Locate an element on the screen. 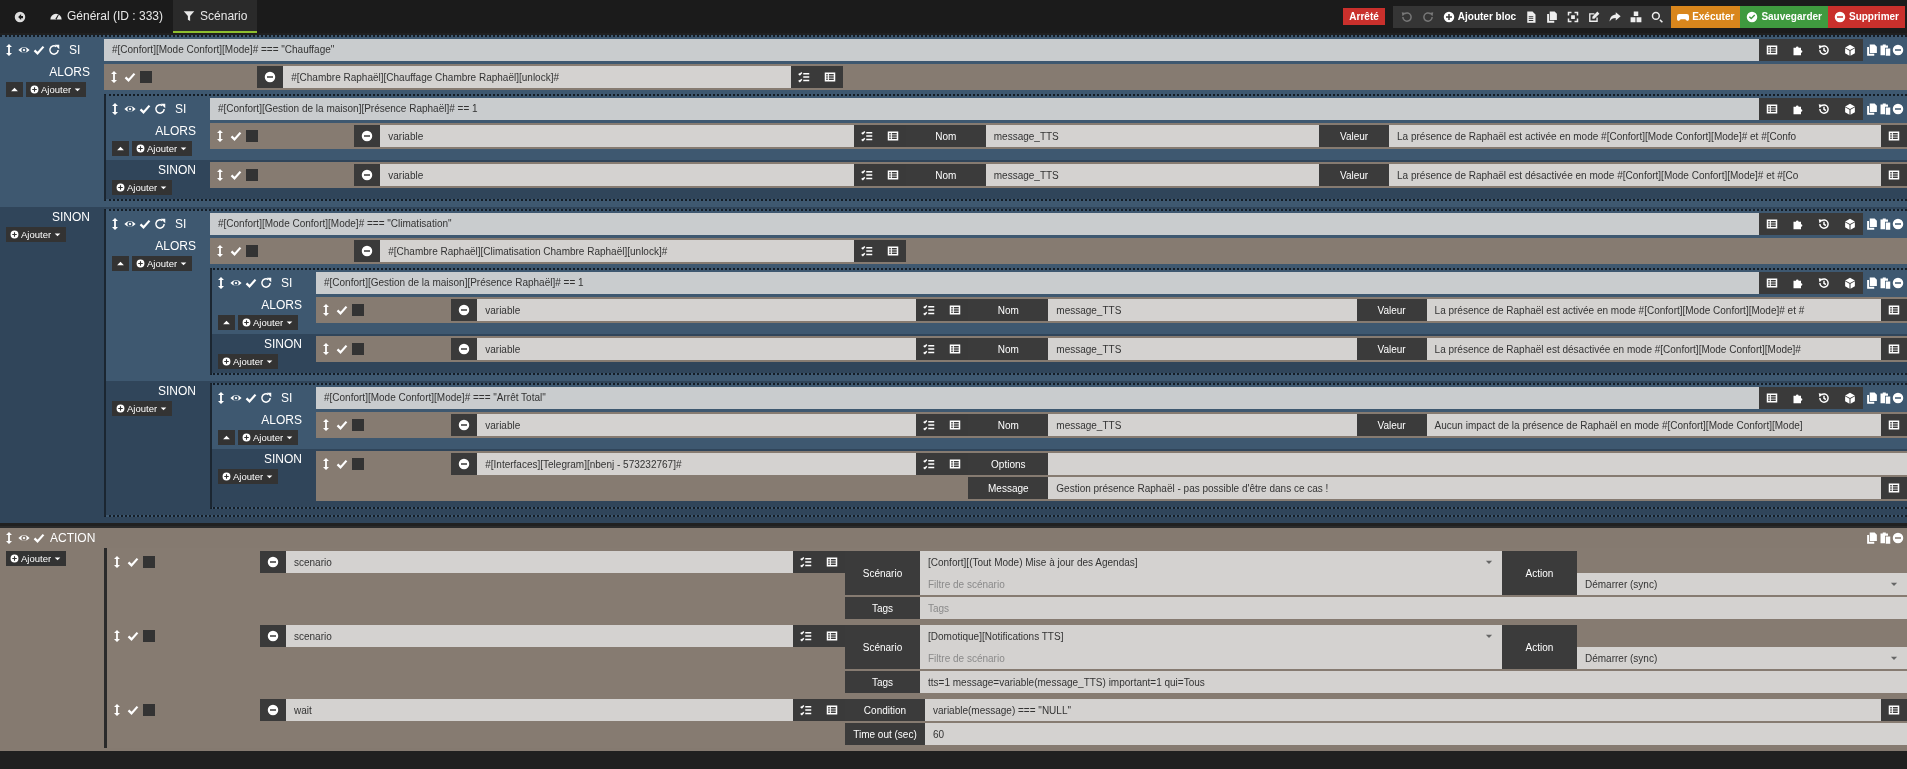 The image size is (1907, 769). tags-field: Tags is located at coordinates (1413, 608).